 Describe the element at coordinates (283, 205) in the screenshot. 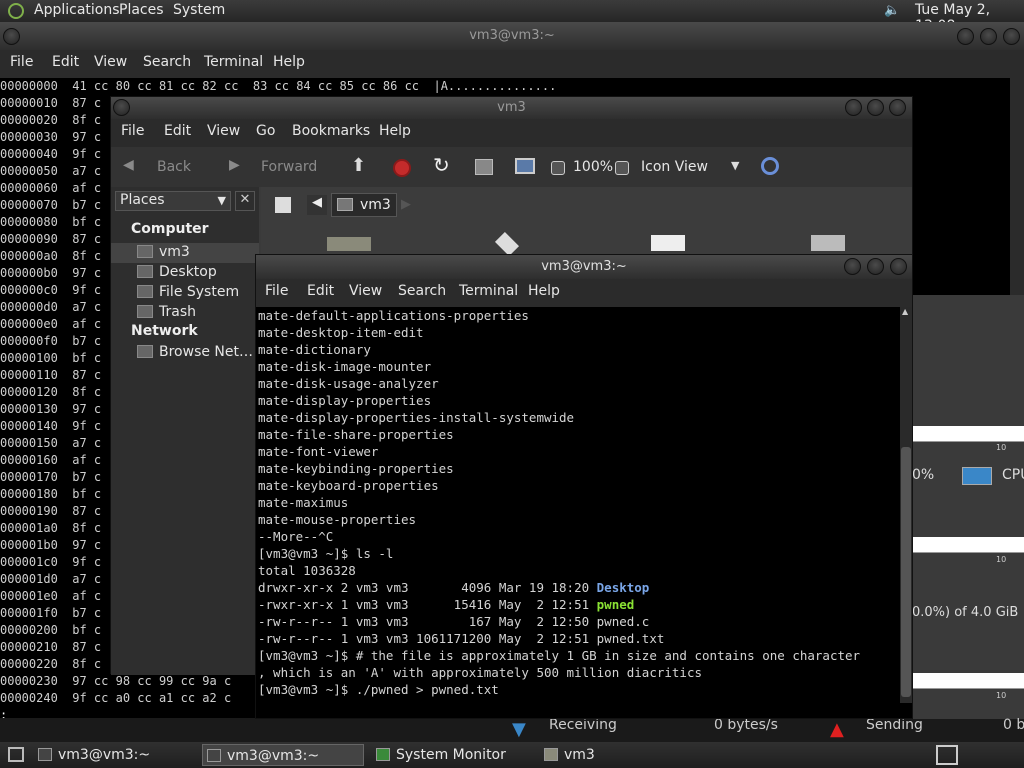

I see `edit-location-icon` at that location.